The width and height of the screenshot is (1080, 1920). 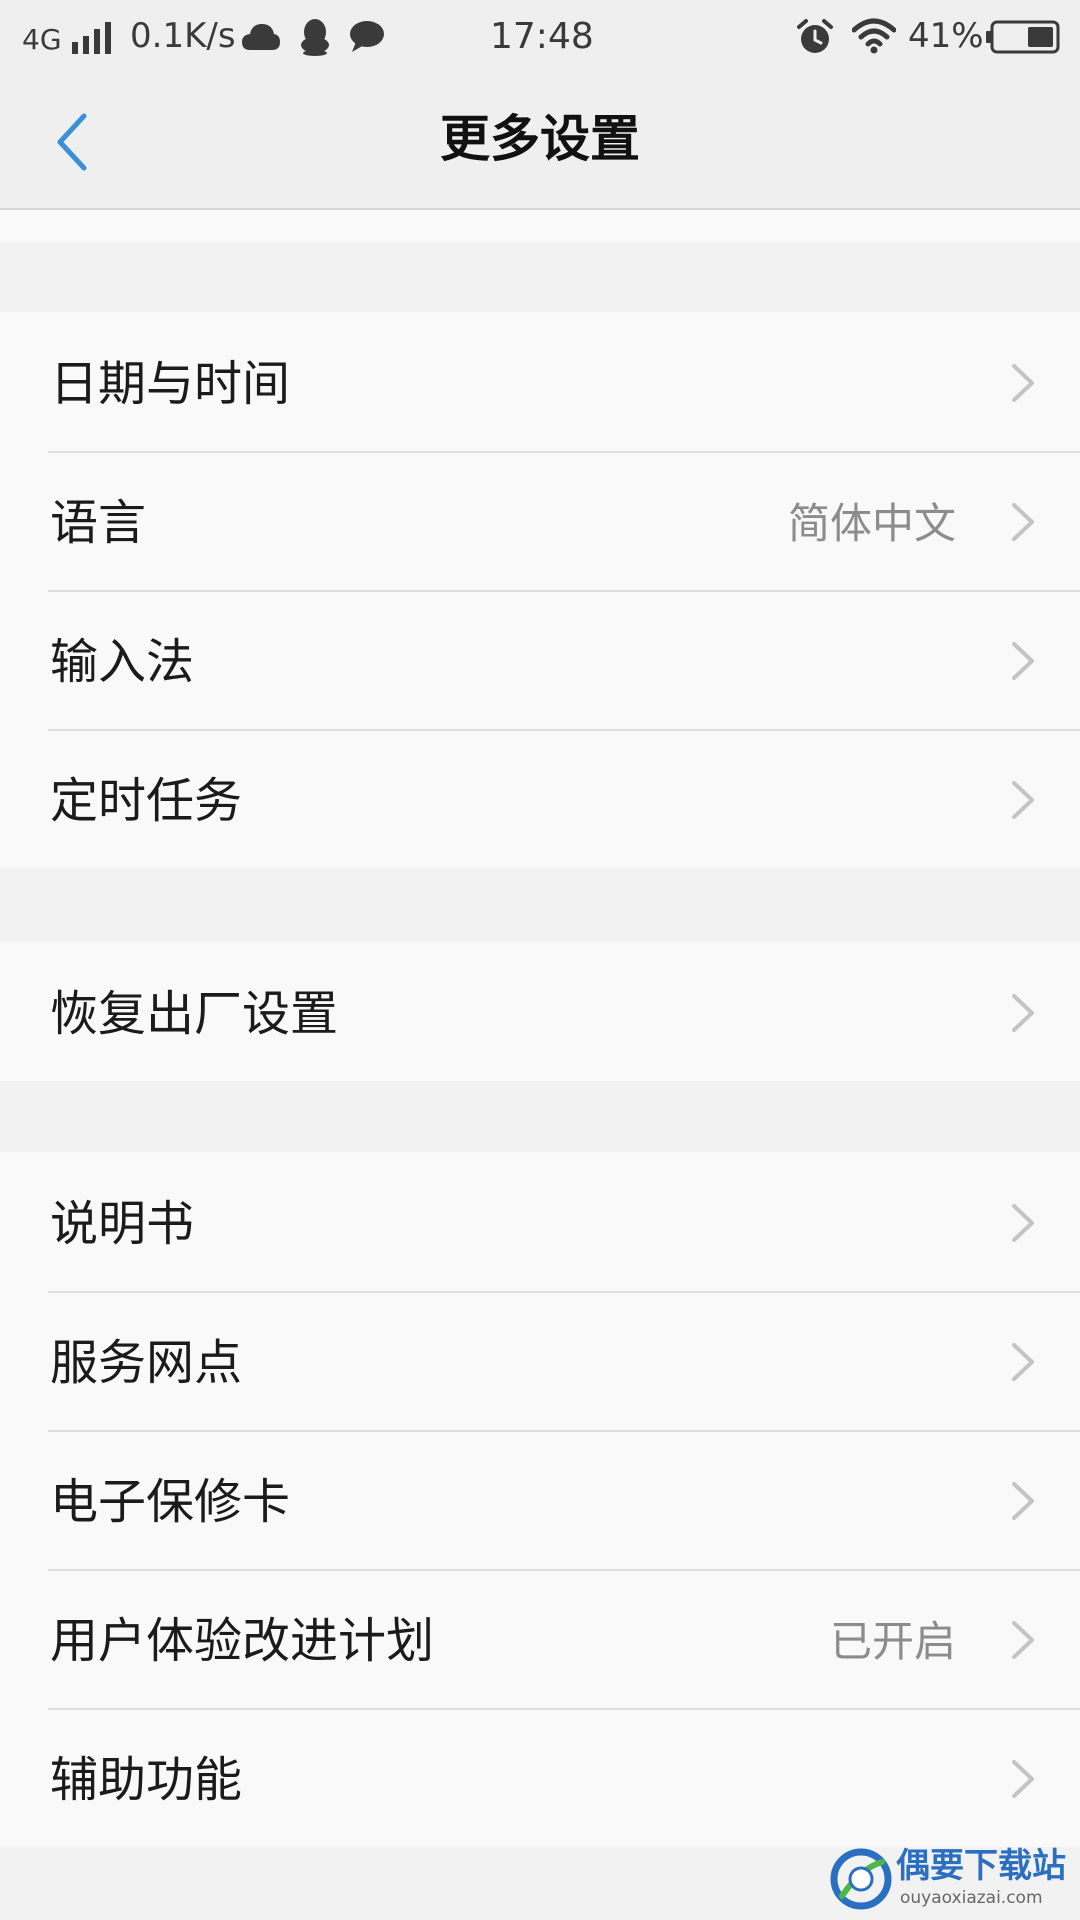 What do you see at coordinates (540, 798) in the screenshot?
I see `settings-item-scheduled-tasks: 定时任务` at bounding box center [540, 798].